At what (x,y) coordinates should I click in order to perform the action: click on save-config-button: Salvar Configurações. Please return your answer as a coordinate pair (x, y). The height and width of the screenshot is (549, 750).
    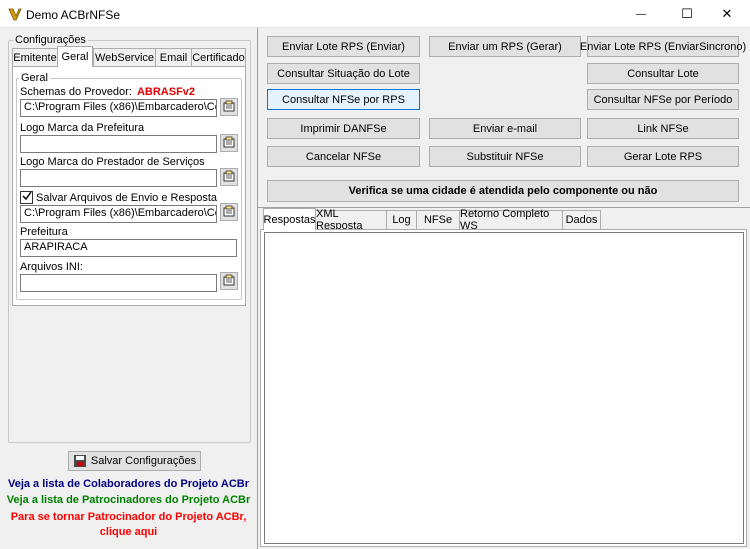
    Looking at the image, I should click on (134, 461).